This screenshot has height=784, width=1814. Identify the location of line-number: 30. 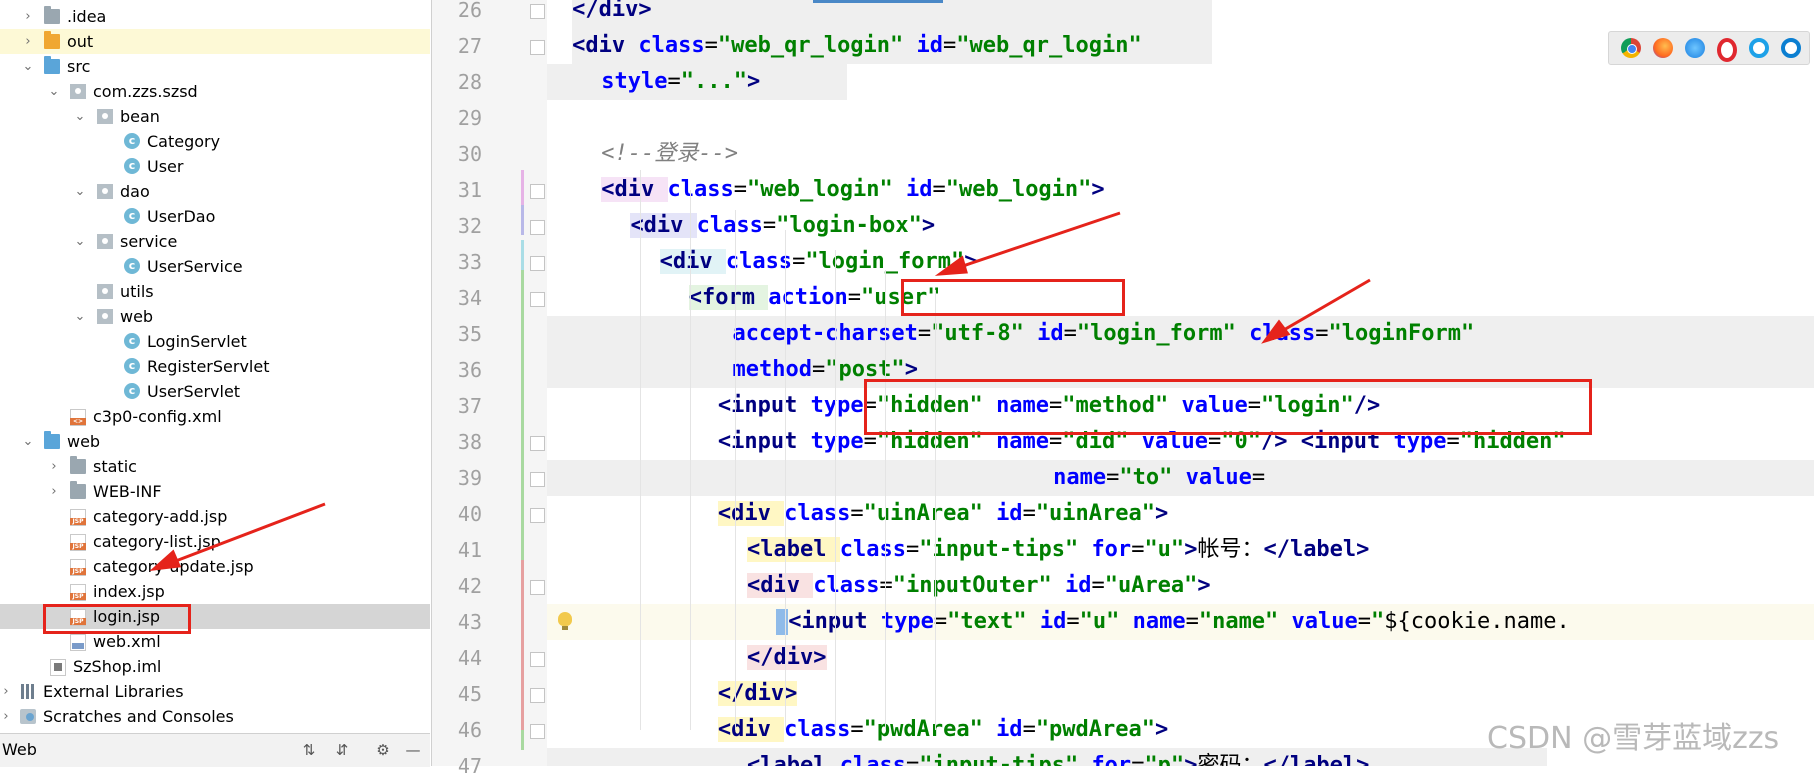
(469, 154).